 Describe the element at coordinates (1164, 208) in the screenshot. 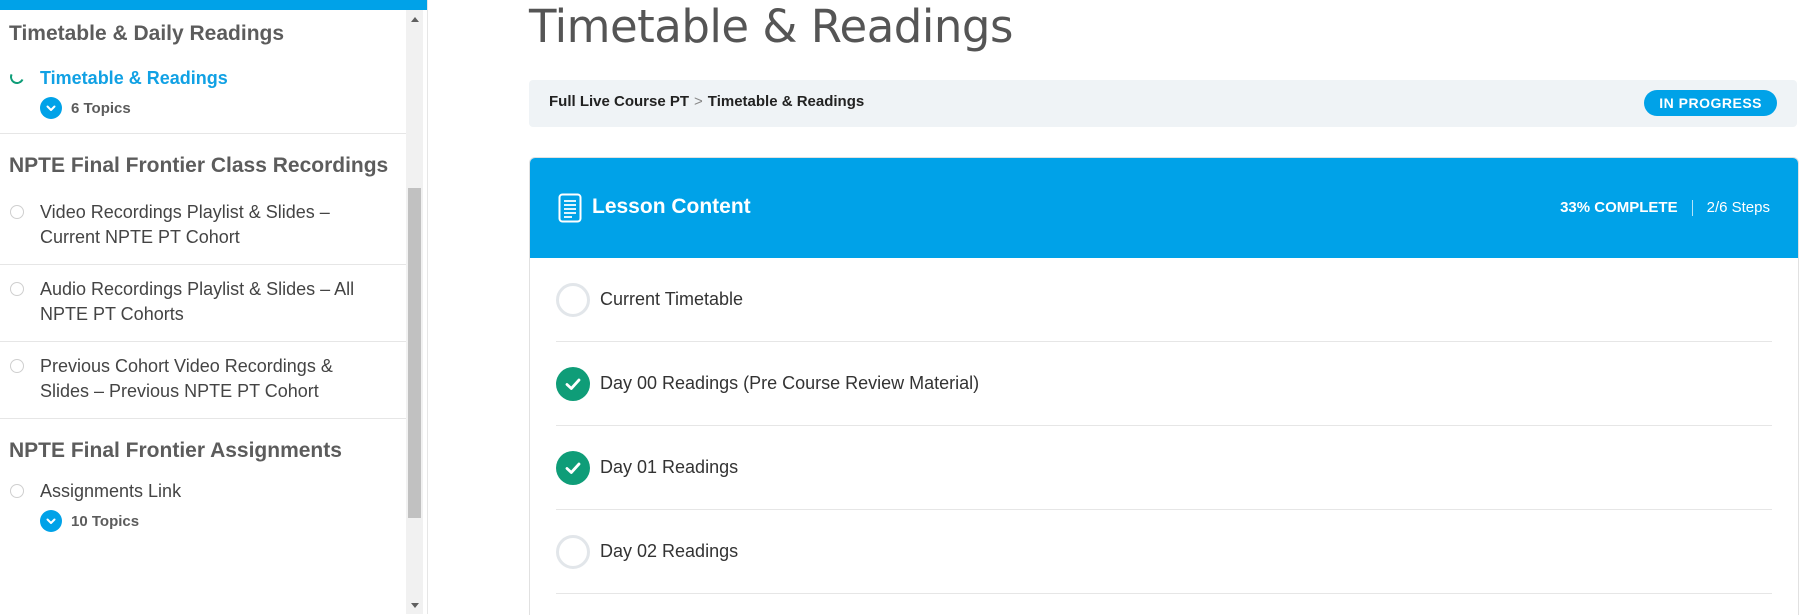

I see `lesson-content-header: Lesson Content 33% COMPLETE 2/6 Steps` at that location.